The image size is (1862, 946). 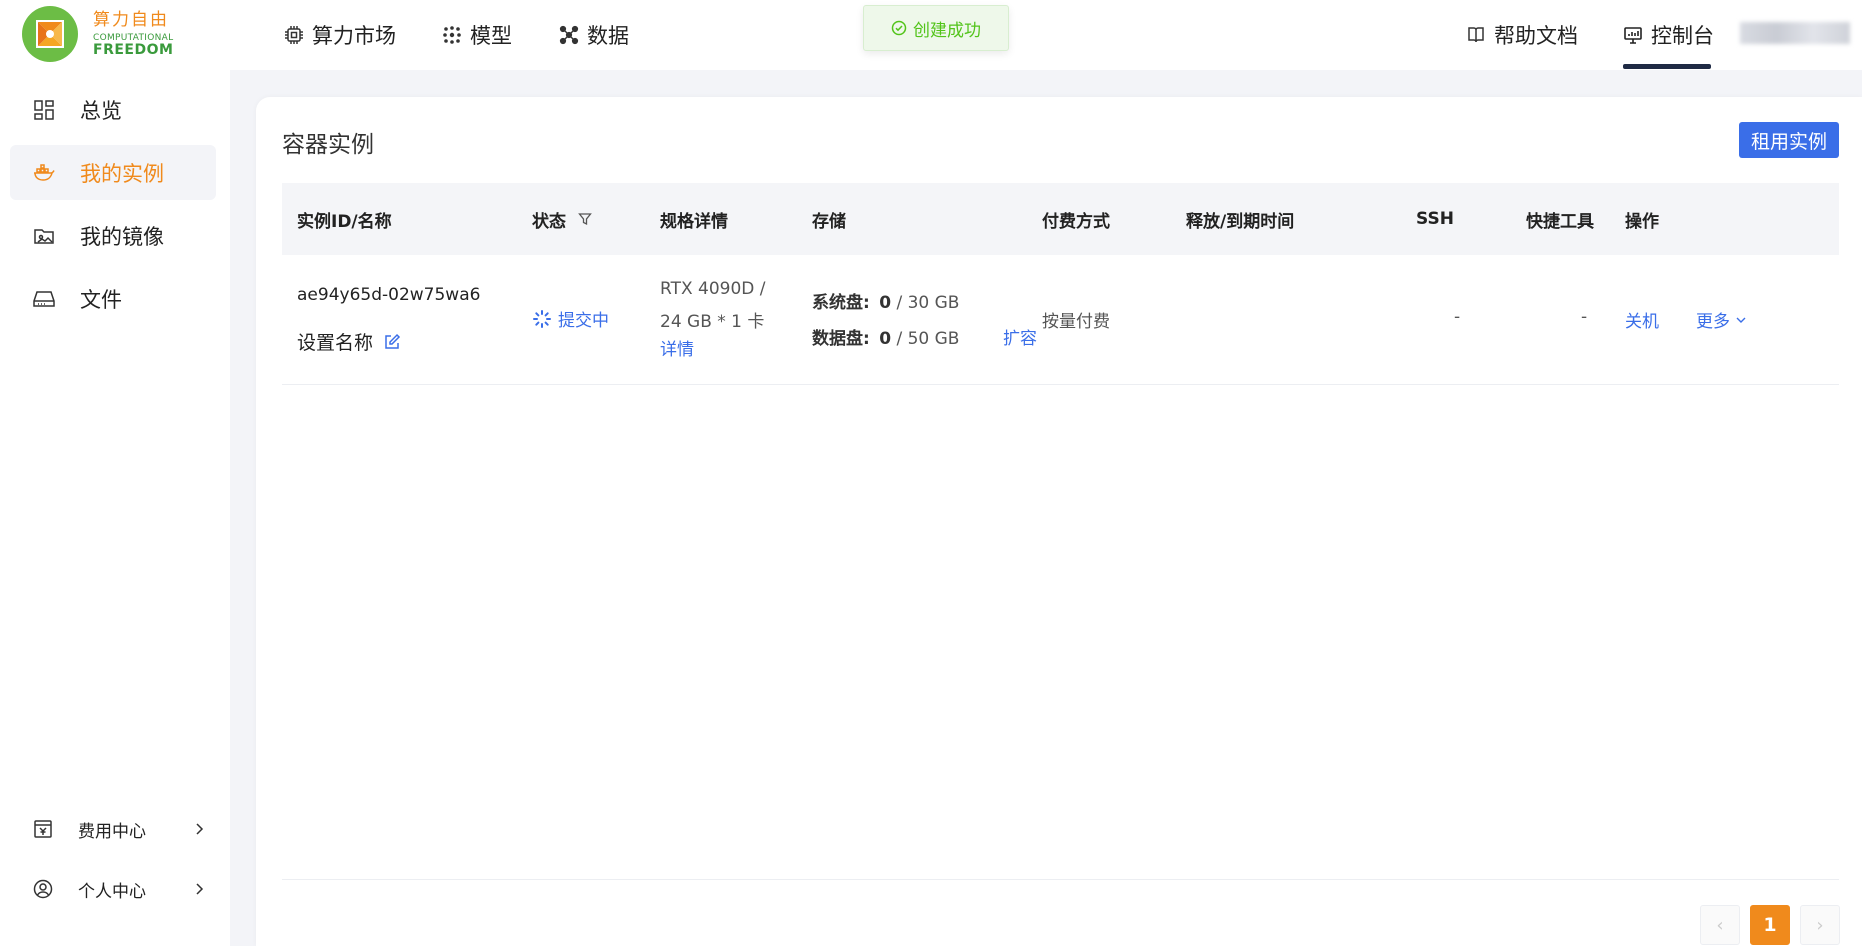 I want to click on nav-models-label: 模型, so click(x=491, y=36).